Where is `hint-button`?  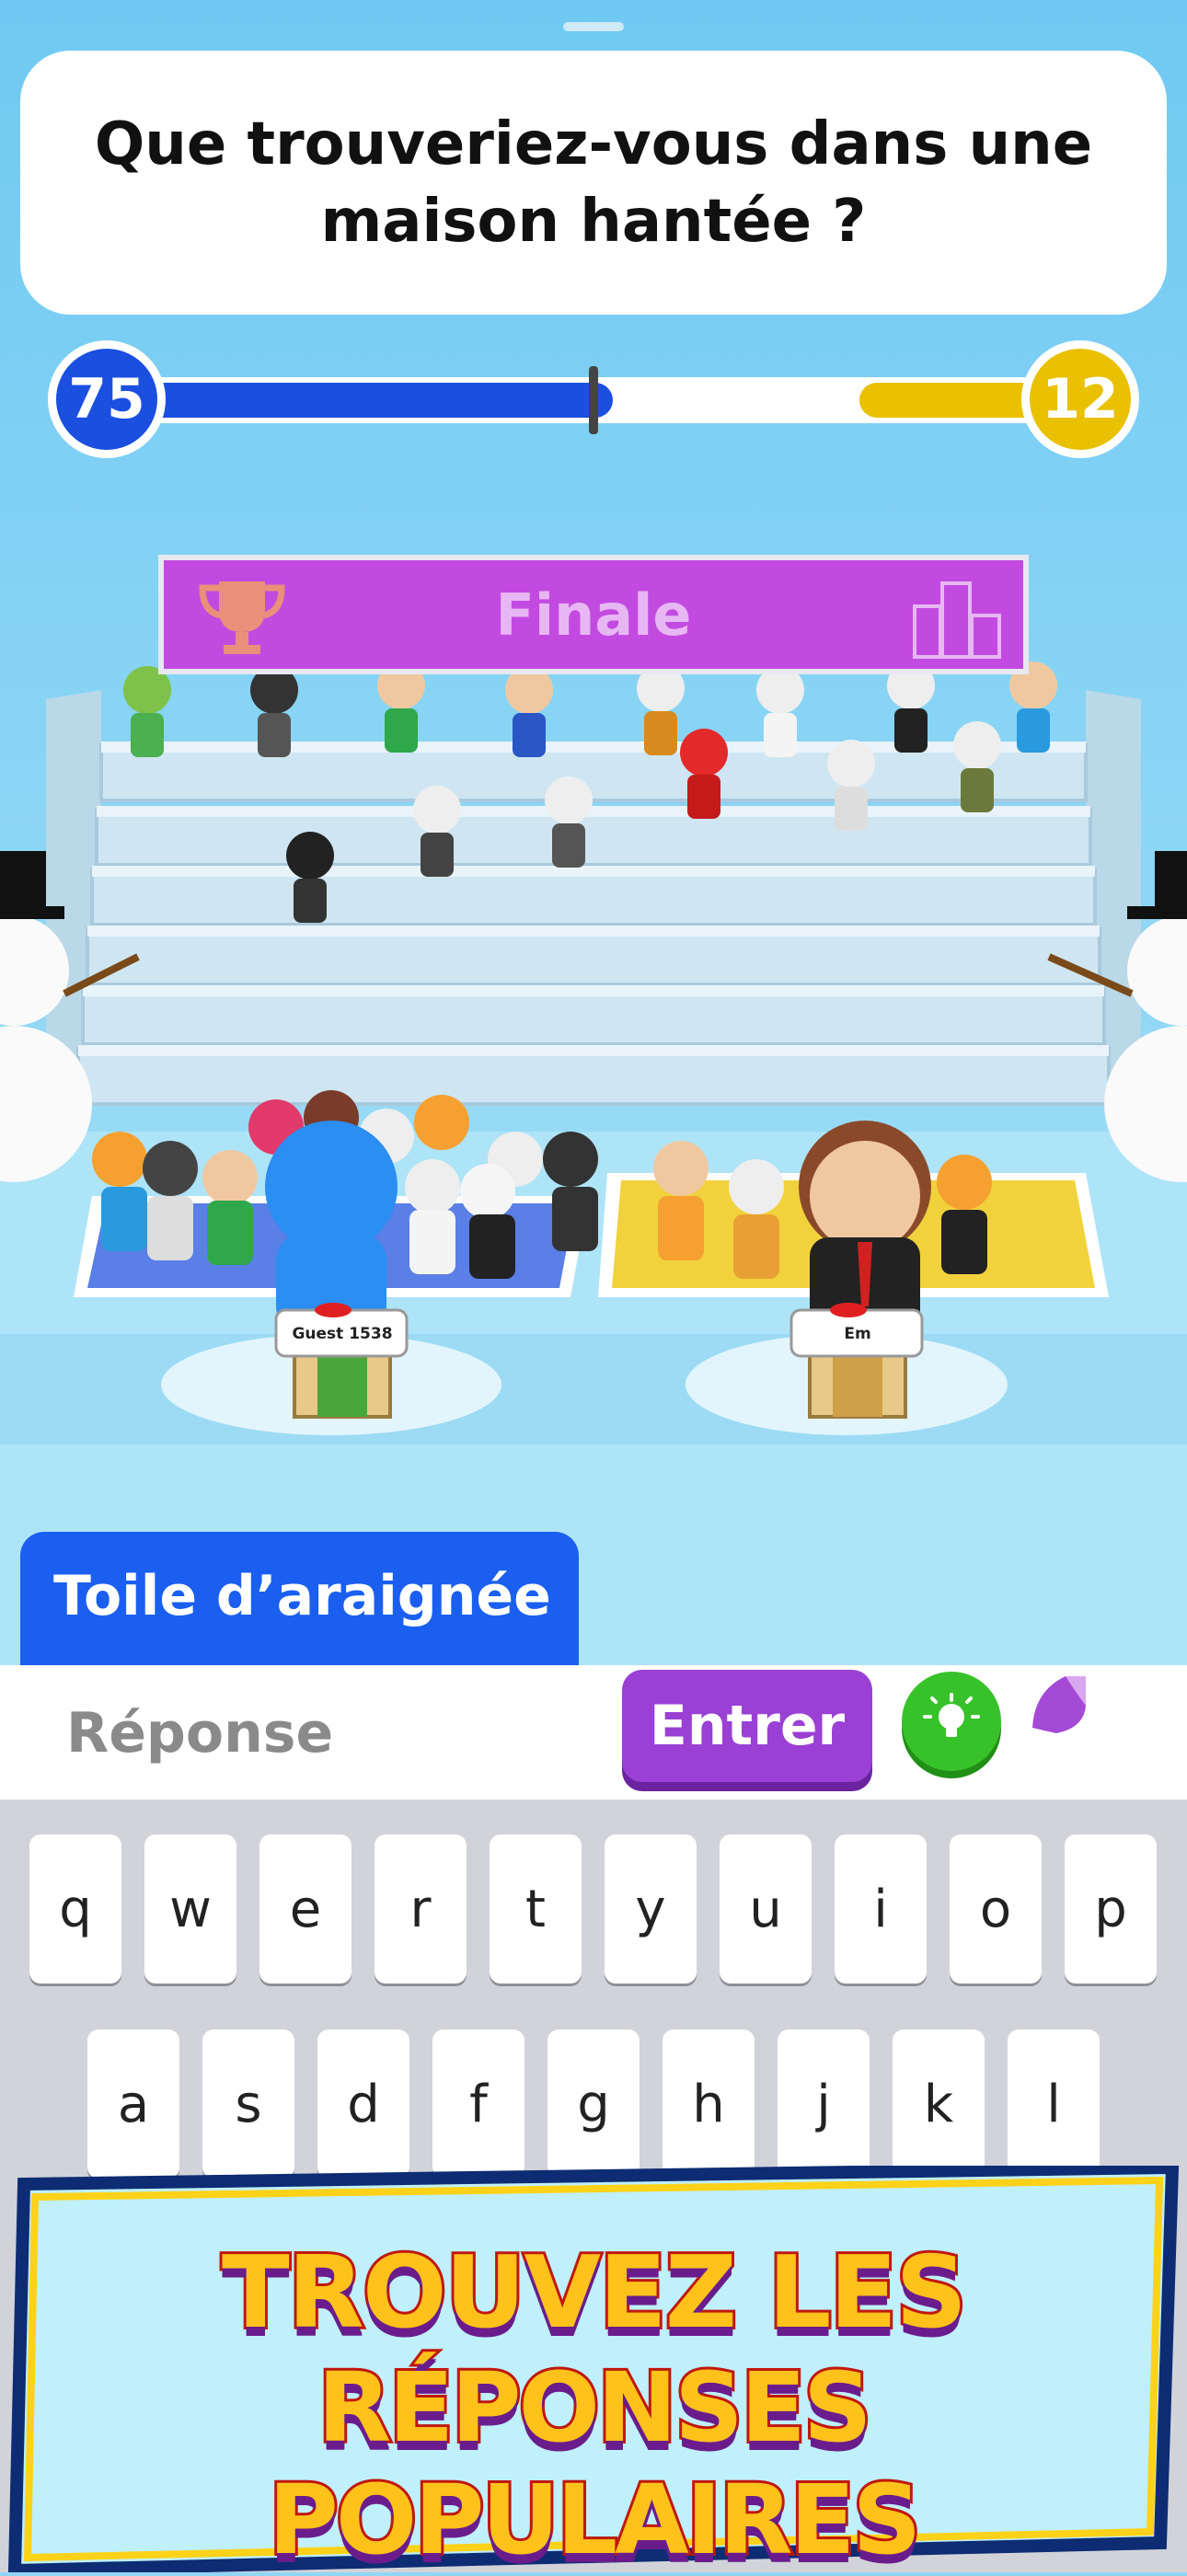
hint-button is located at coordinates (951, 1721).